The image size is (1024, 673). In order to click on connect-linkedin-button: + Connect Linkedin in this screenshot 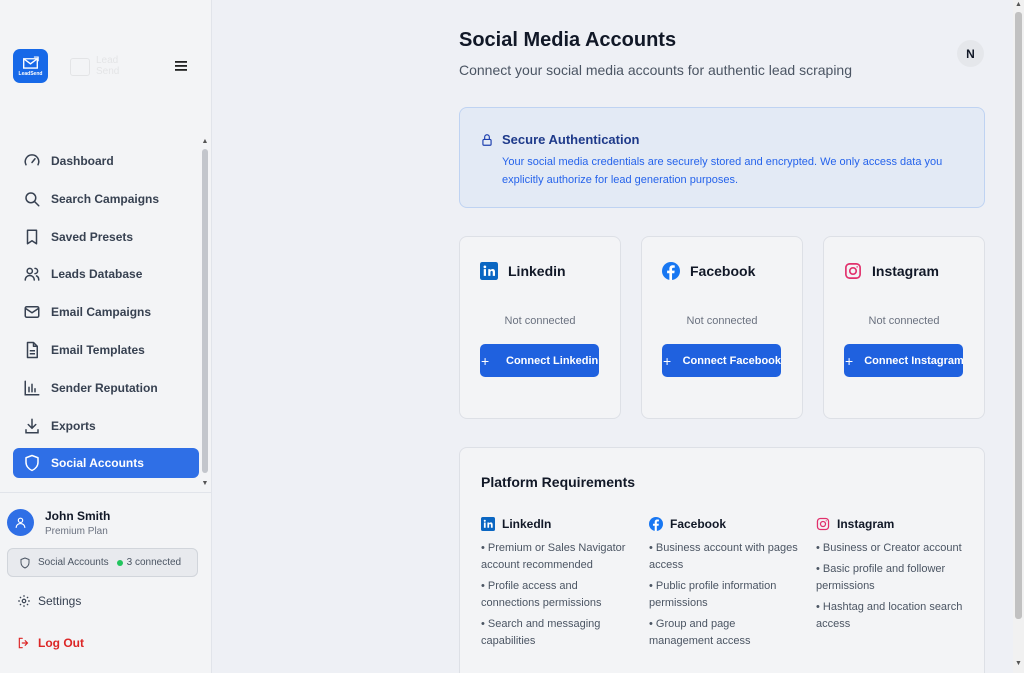, I will do `click(539, 360)`.